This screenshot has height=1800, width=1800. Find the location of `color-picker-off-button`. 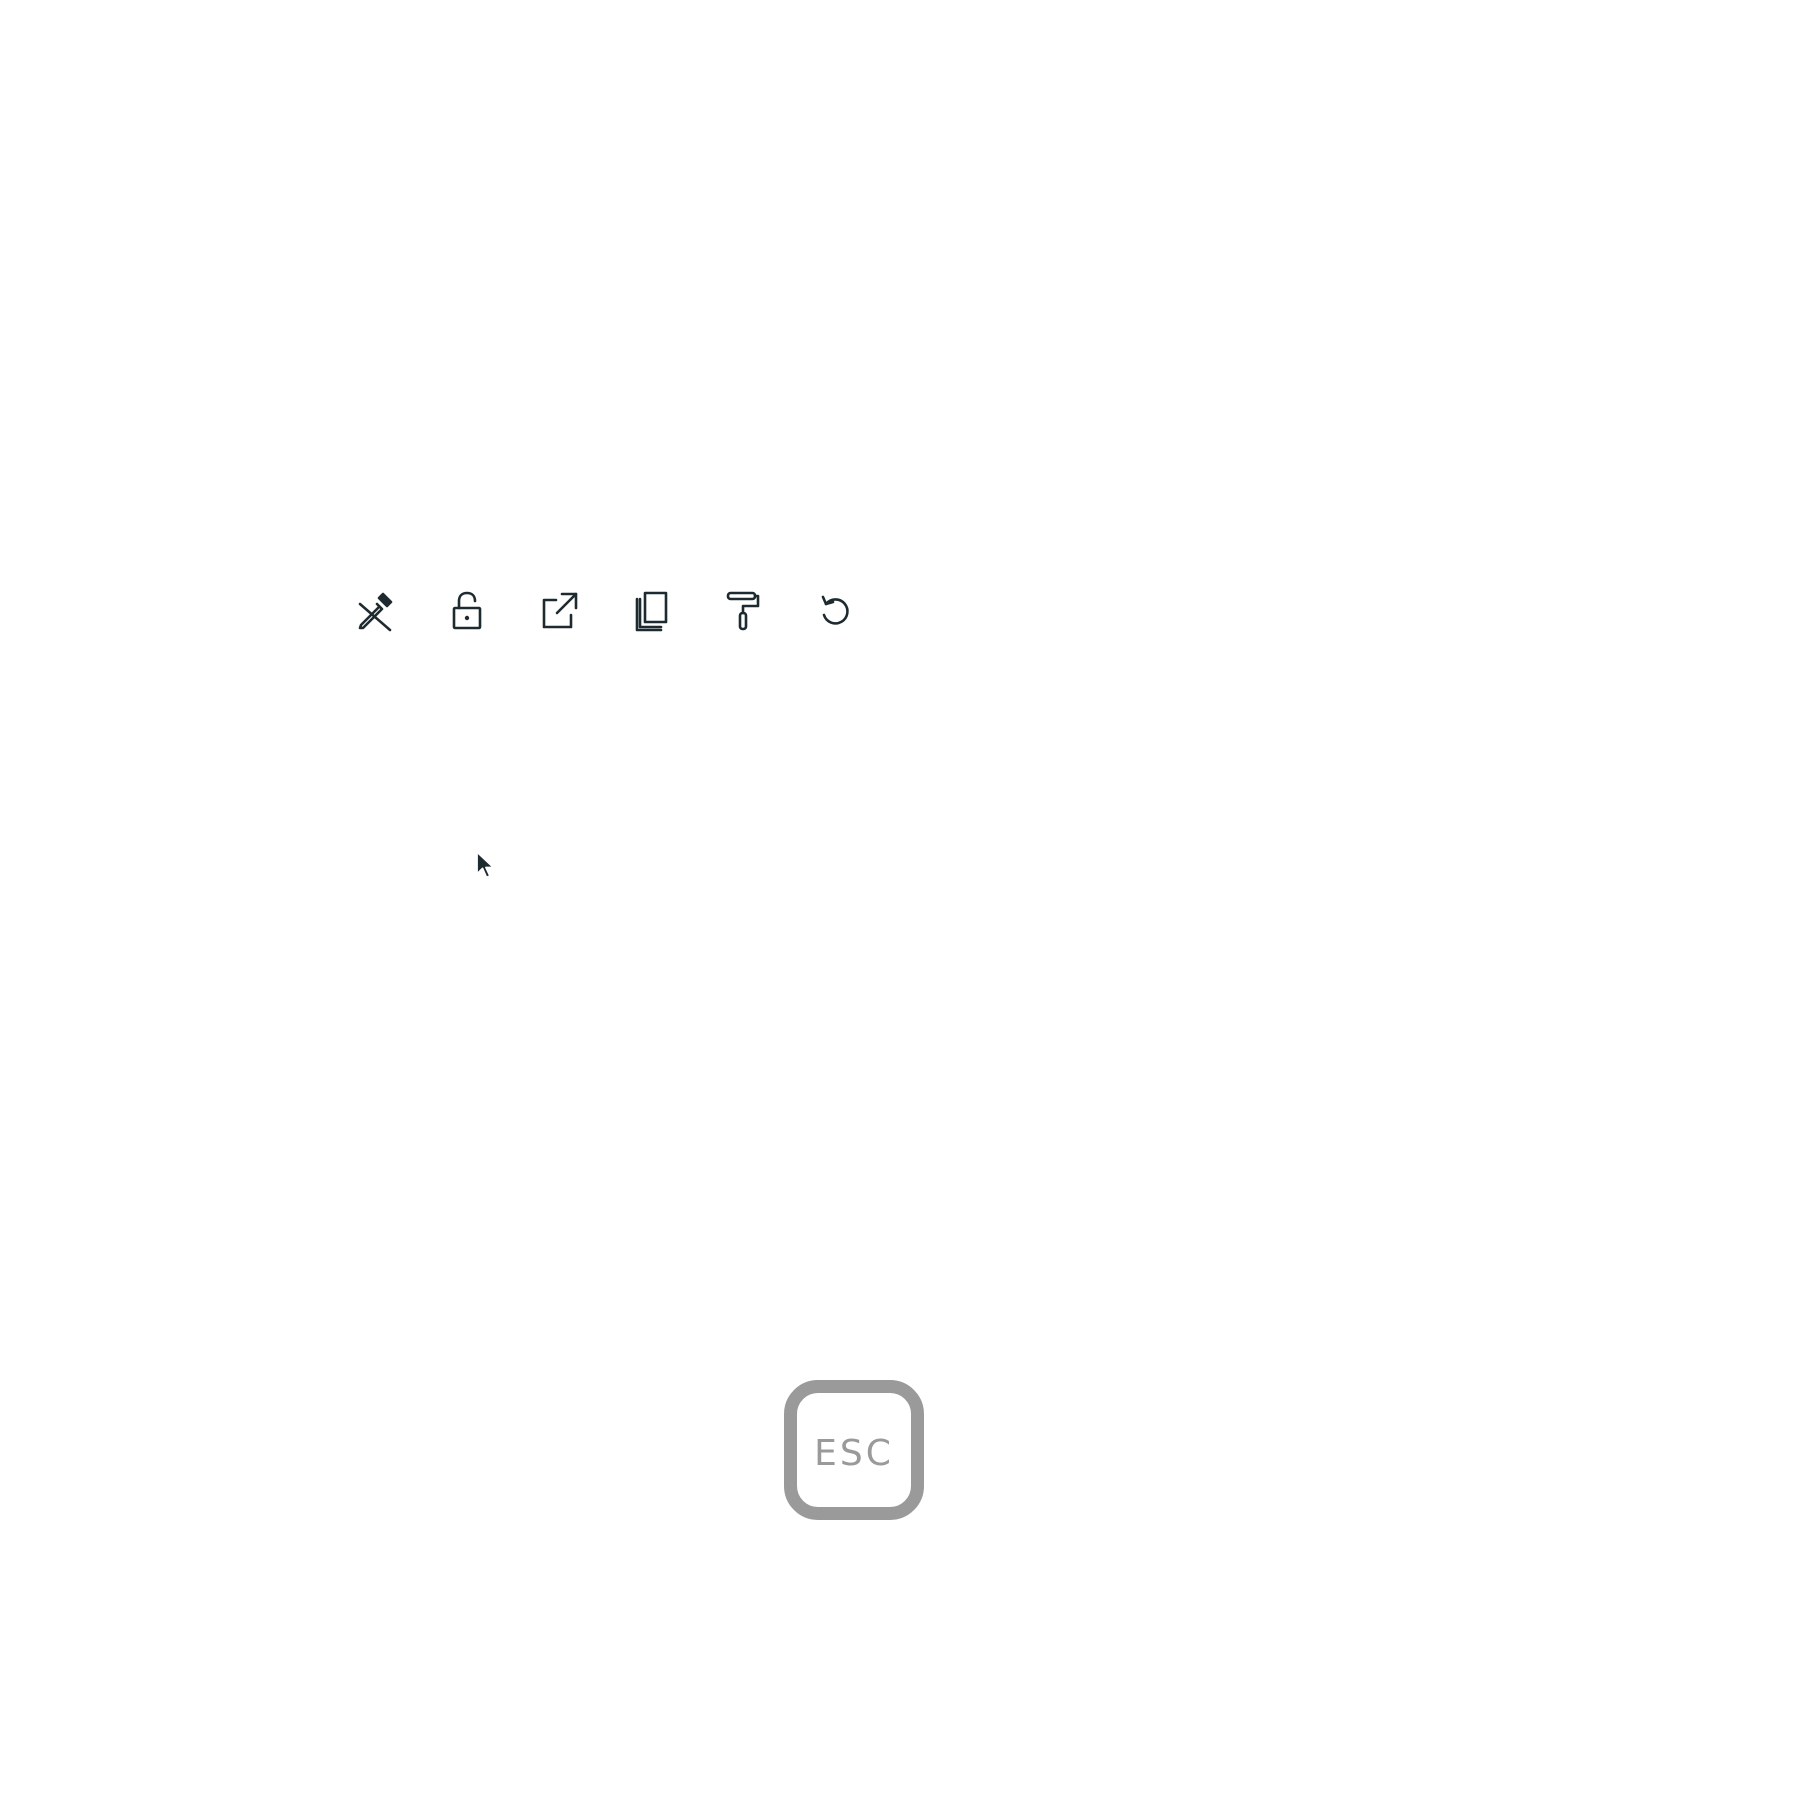

color-picker-off-button is located at coordinates (375, 611).